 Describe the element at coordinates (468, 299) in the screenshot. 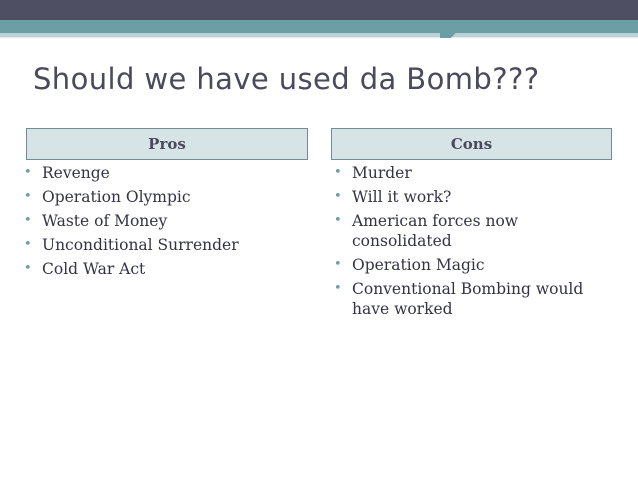

I see `cons-item-label: Conventional Bombing would have worked` at that location.